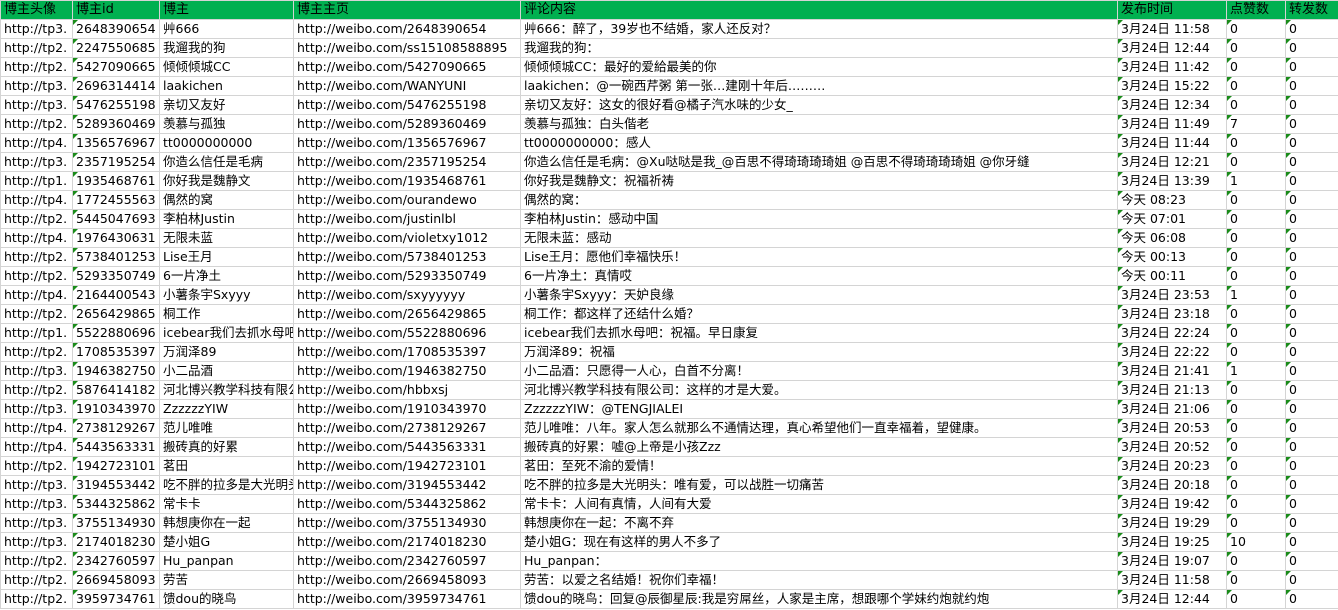  I want to click on comment-cell: icebear我们去抓水母吧：祝福。早日康复, so click(819, 333).